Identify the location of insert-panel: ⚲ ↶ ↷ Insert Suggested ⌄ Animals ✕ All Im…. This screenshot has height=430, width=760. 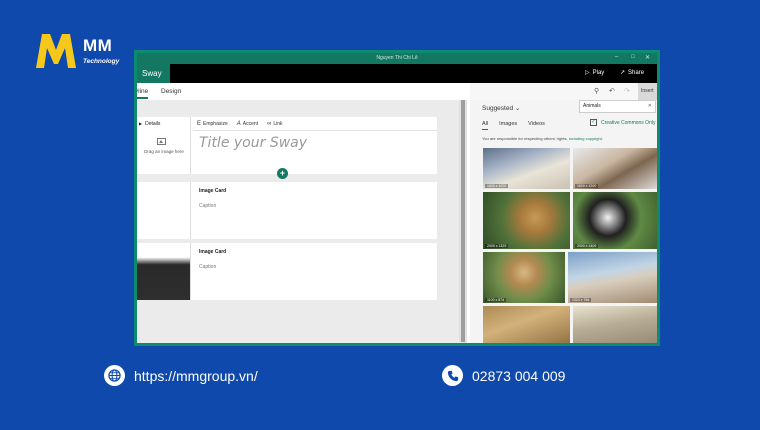
(563, 213).